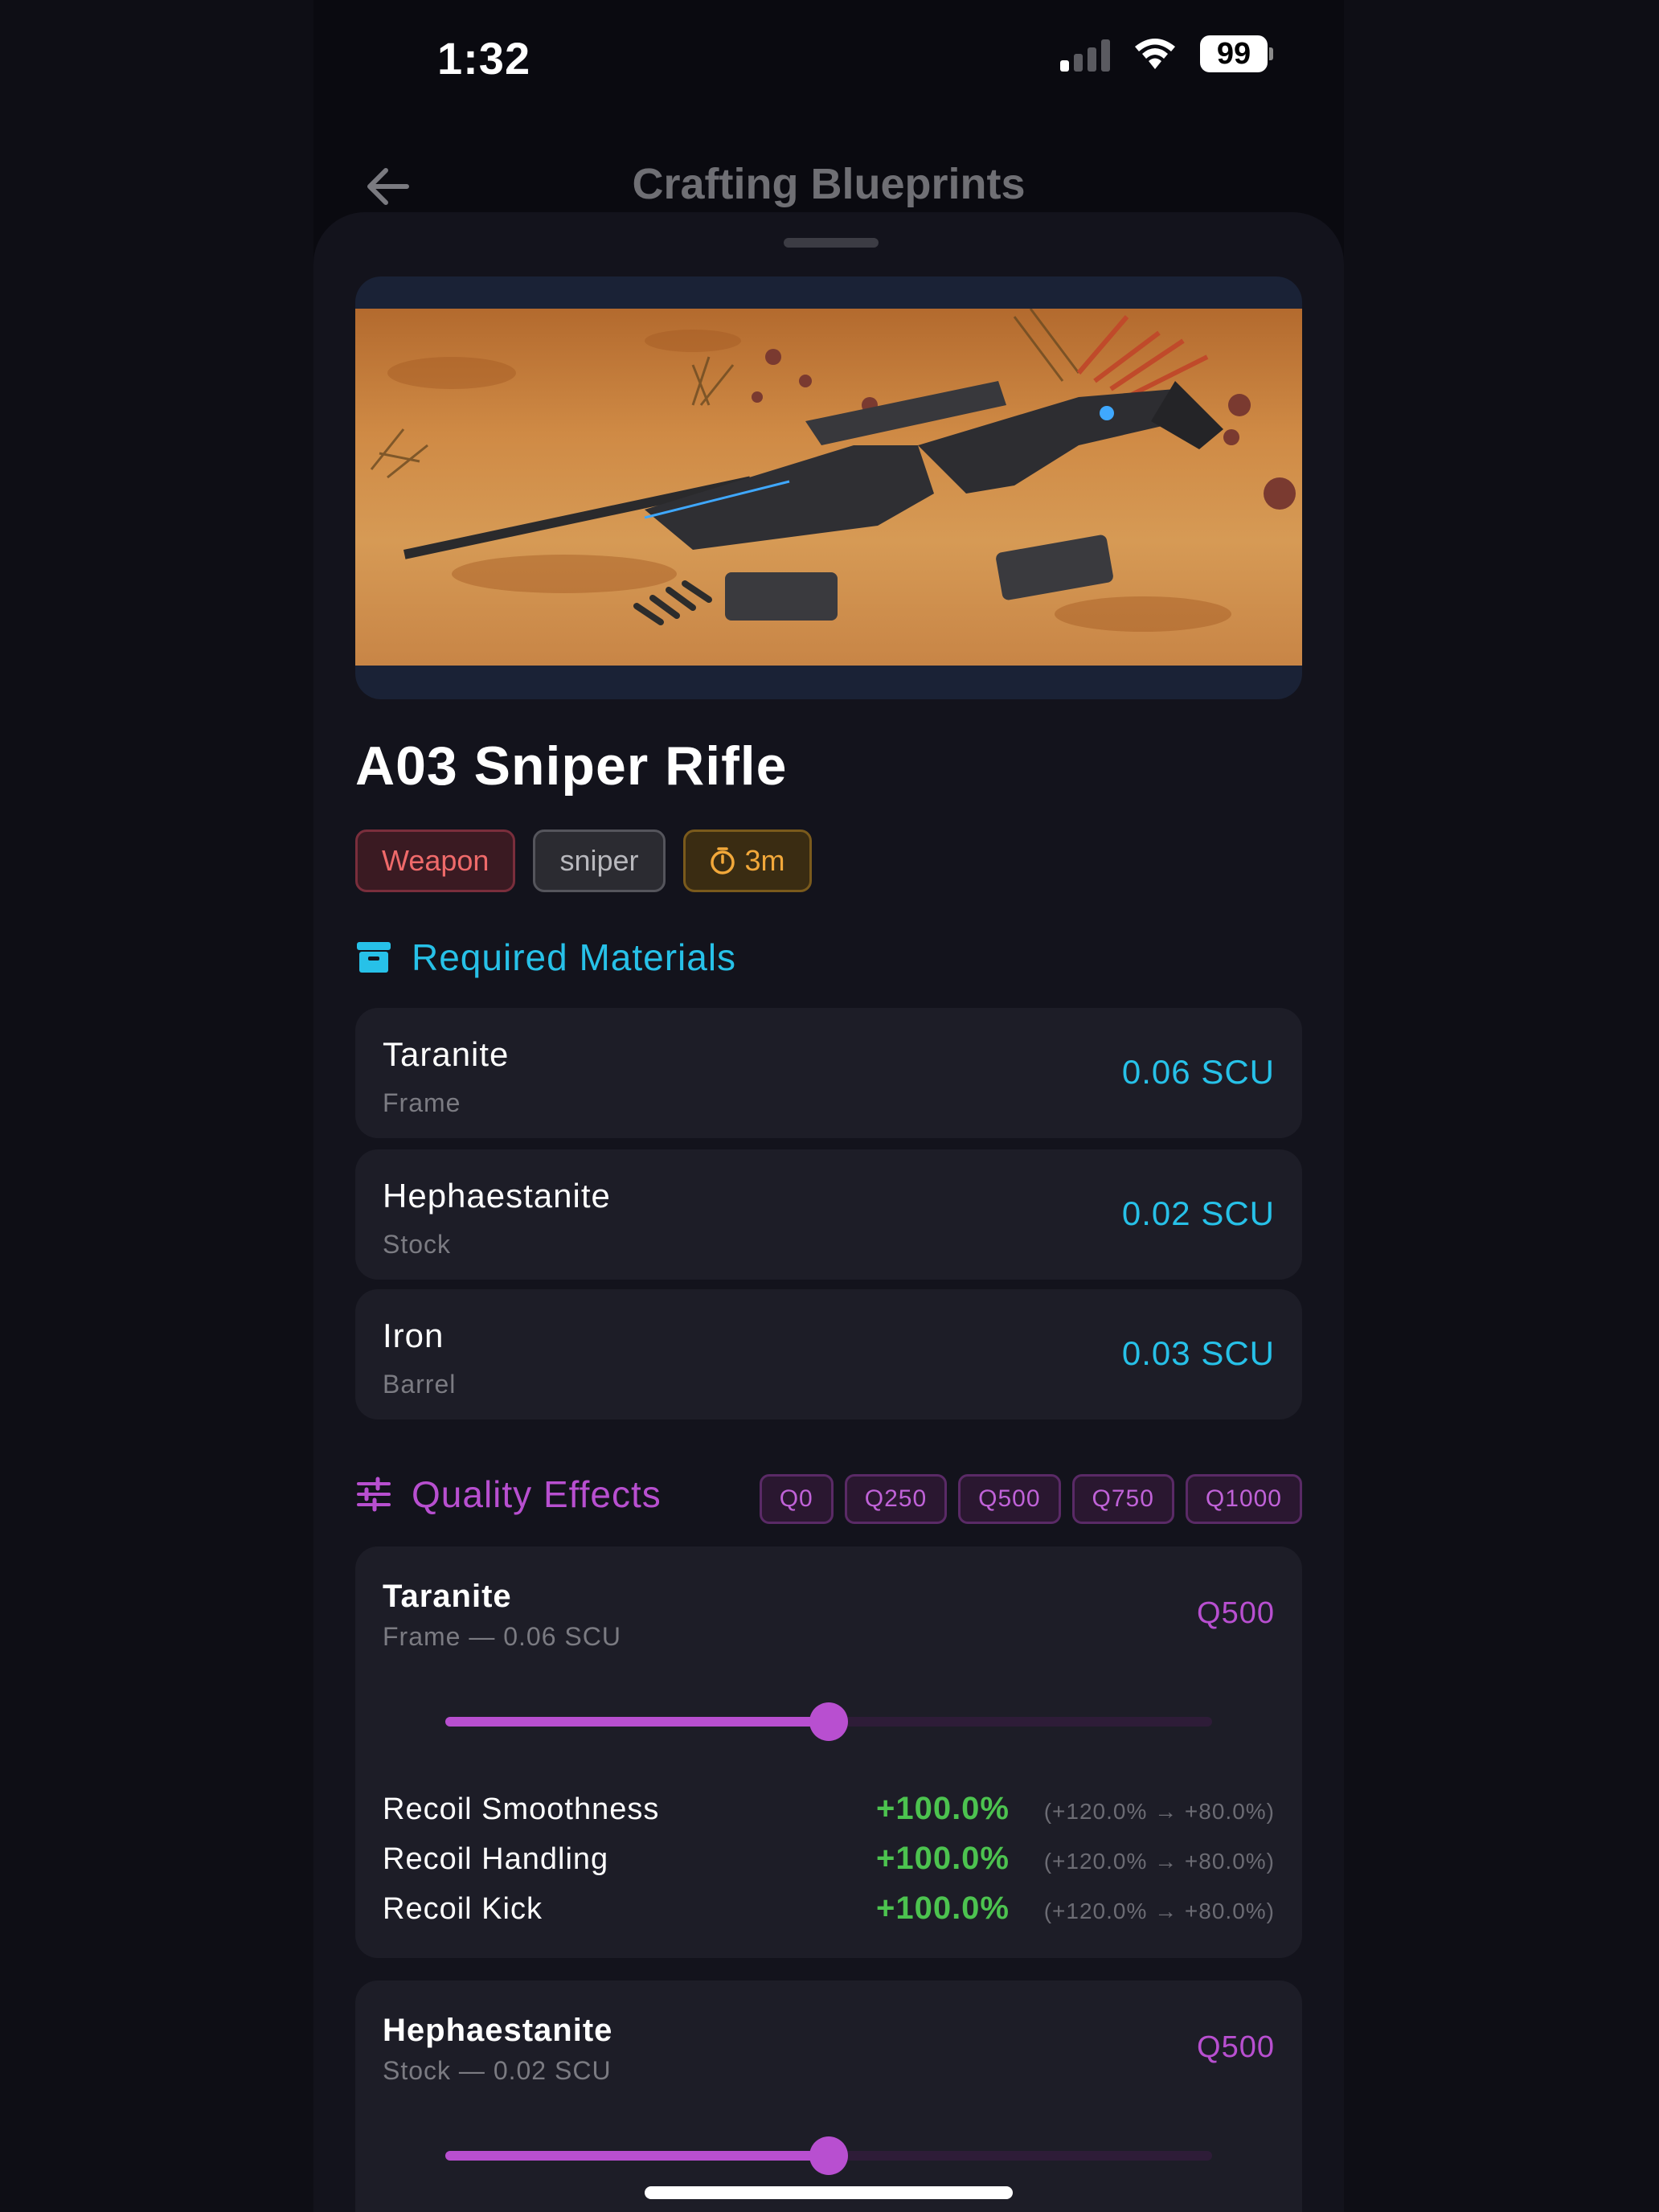  I want to click on material-amount: 0.03 SCU, so click(1198, 1353).